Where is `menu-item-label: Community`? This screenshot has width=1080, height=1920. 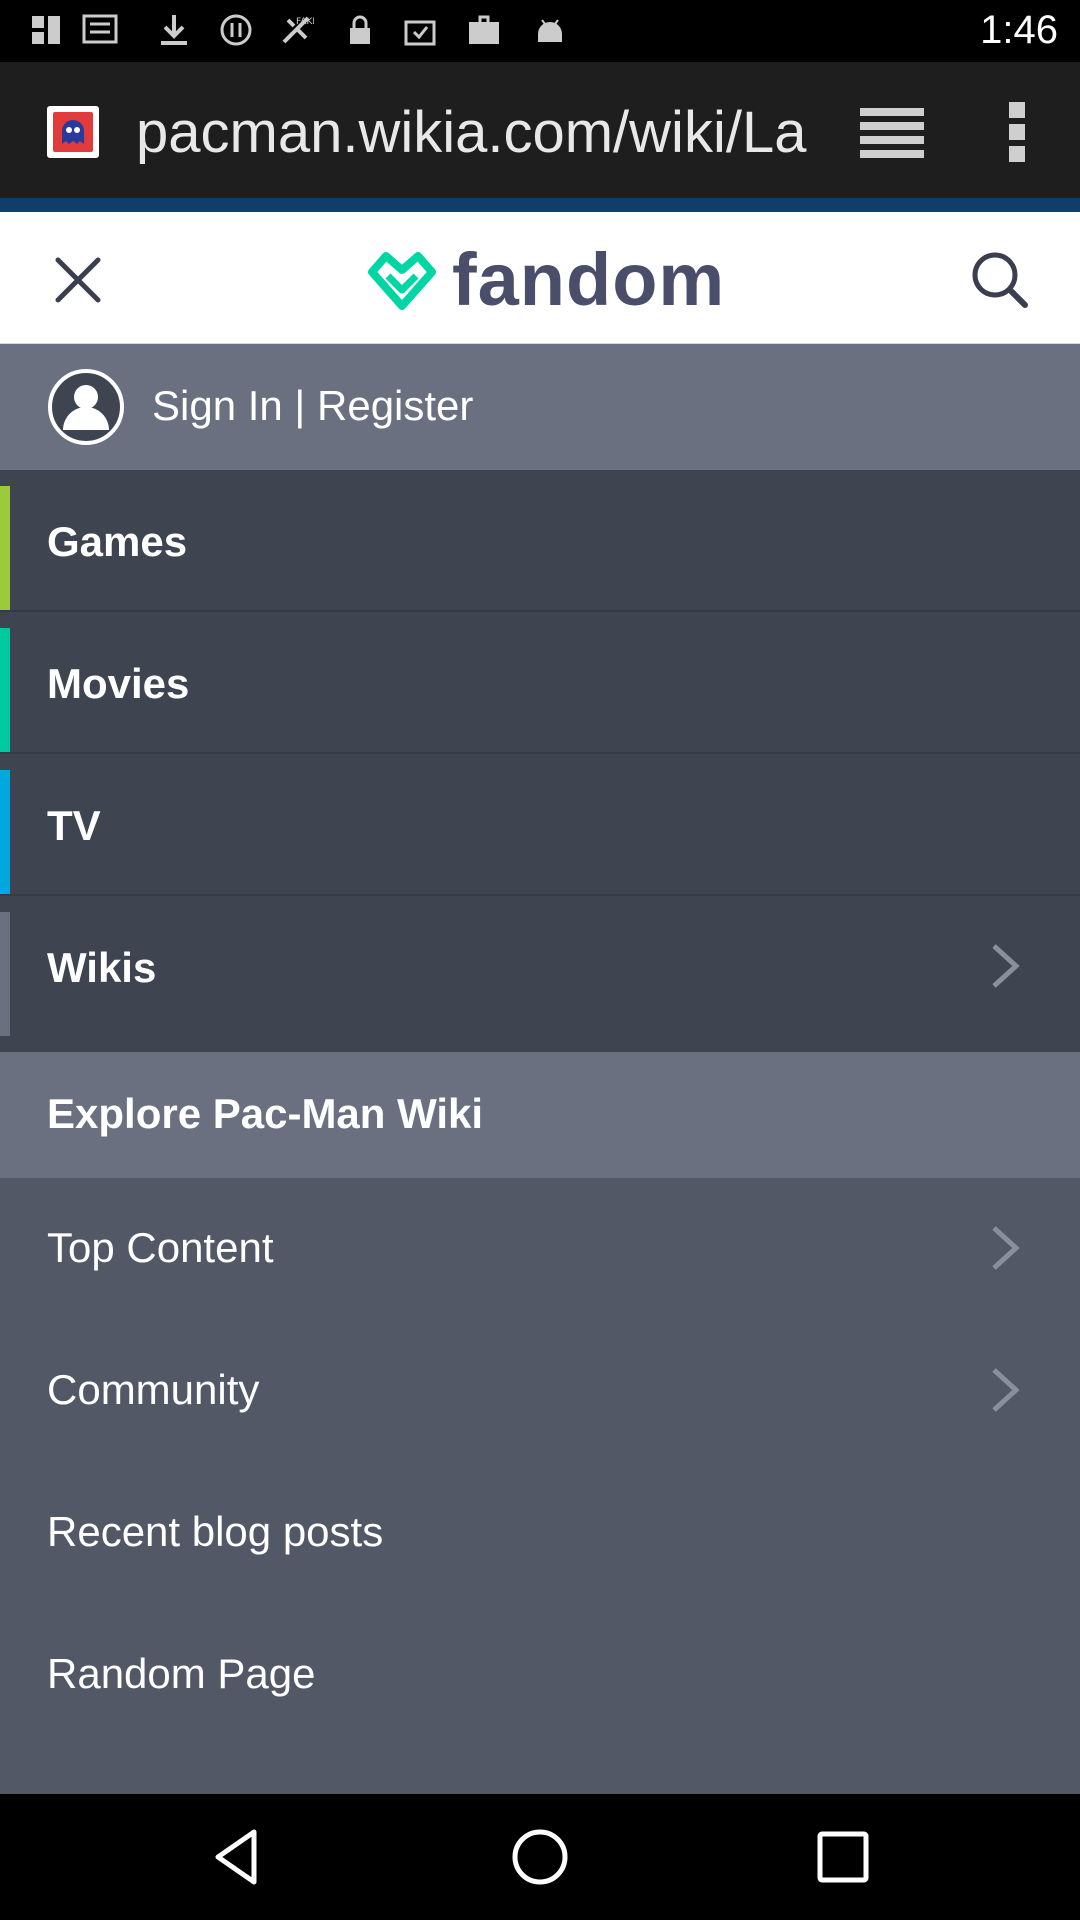
menu-item-label: Community is located at coordinates (153, 1389).